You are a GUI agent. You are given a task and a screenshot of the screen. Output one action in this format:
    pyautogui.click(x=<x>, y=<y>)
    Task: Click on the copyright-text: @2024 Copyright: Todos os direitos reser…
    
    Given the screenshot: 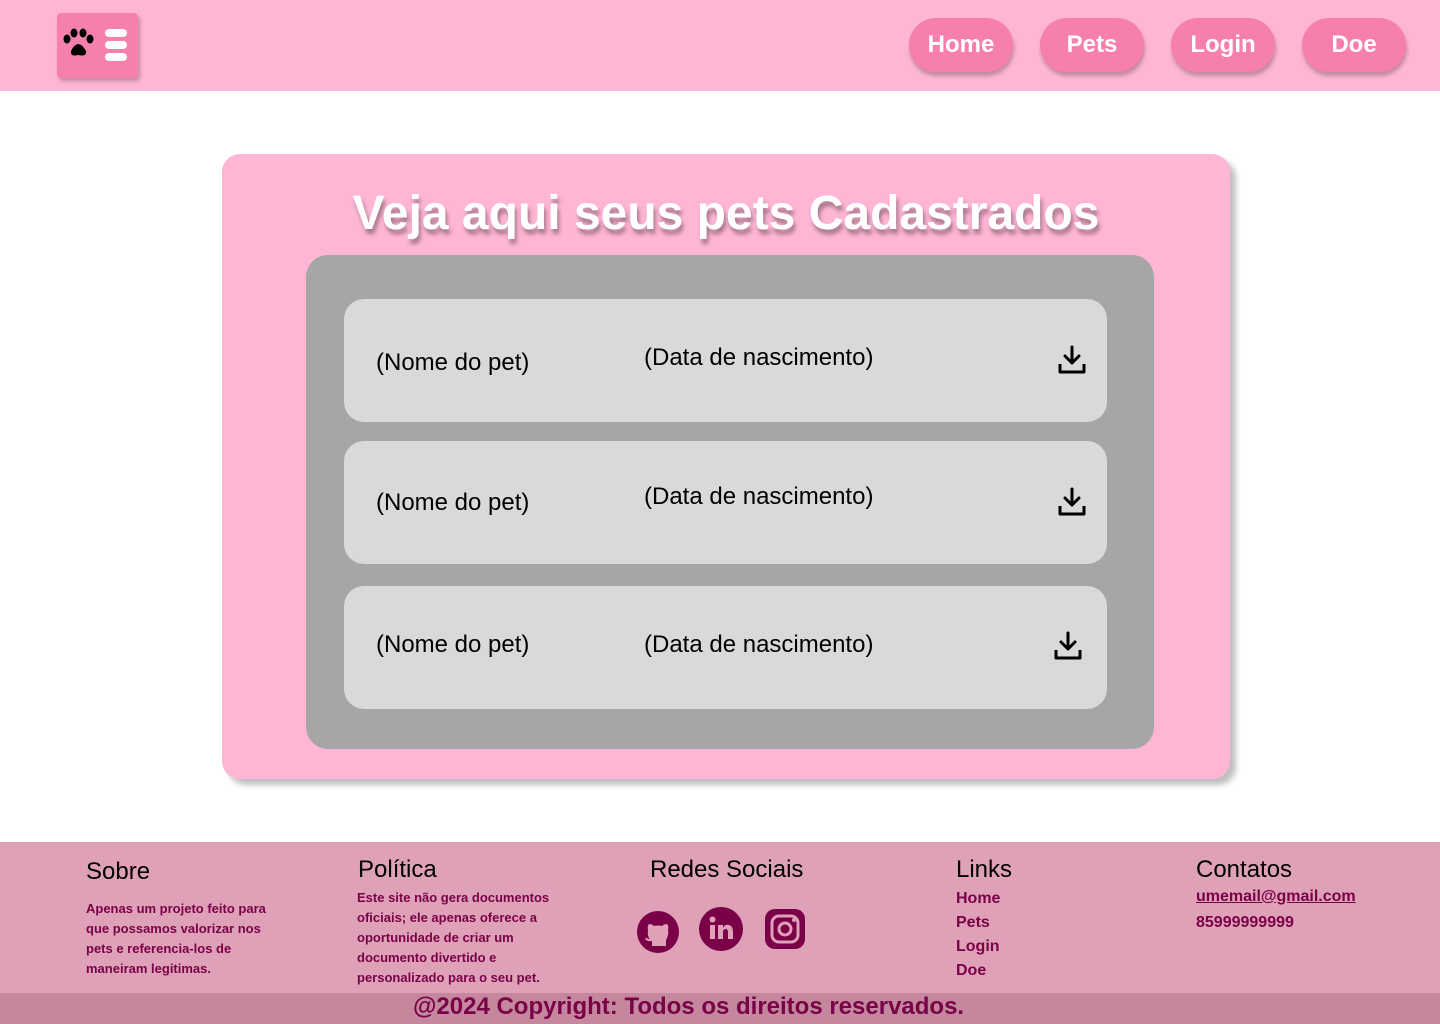 What is the action you would take?
    pyautogui.click(x=689, y=1006)
    